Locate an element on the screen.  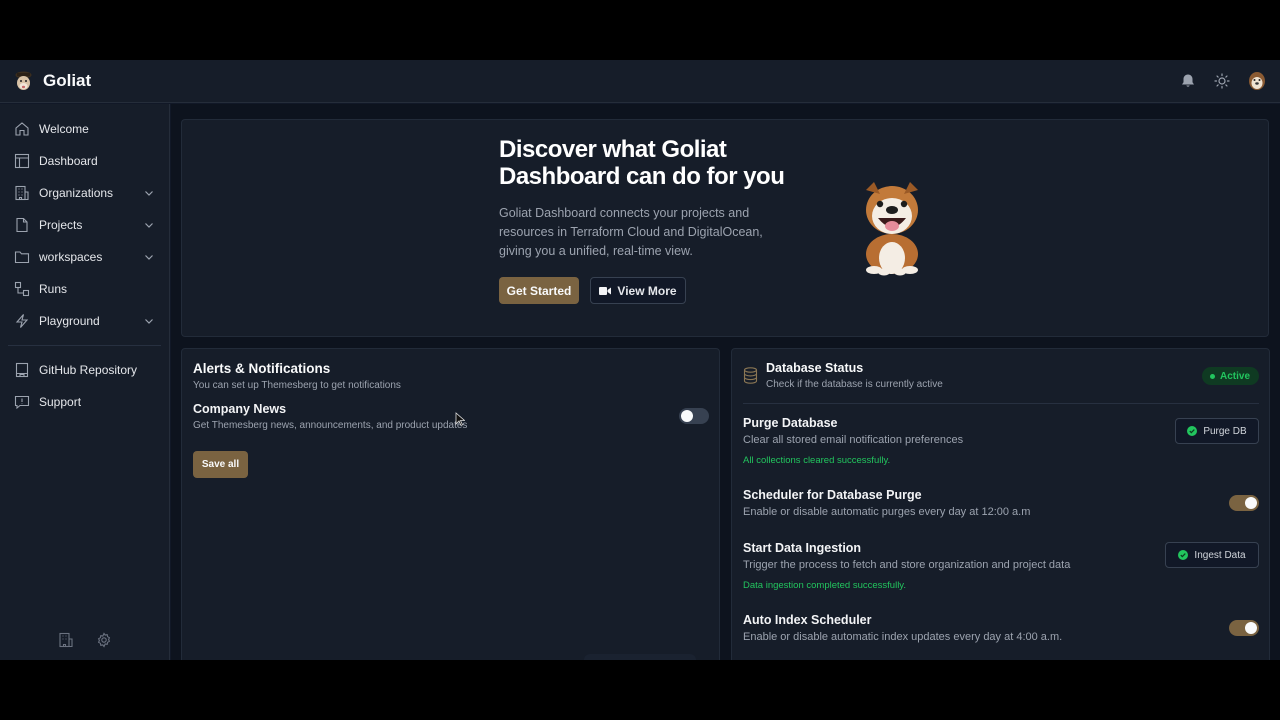
scheduler-purge-toggle is located at coordinates (1244, 503).